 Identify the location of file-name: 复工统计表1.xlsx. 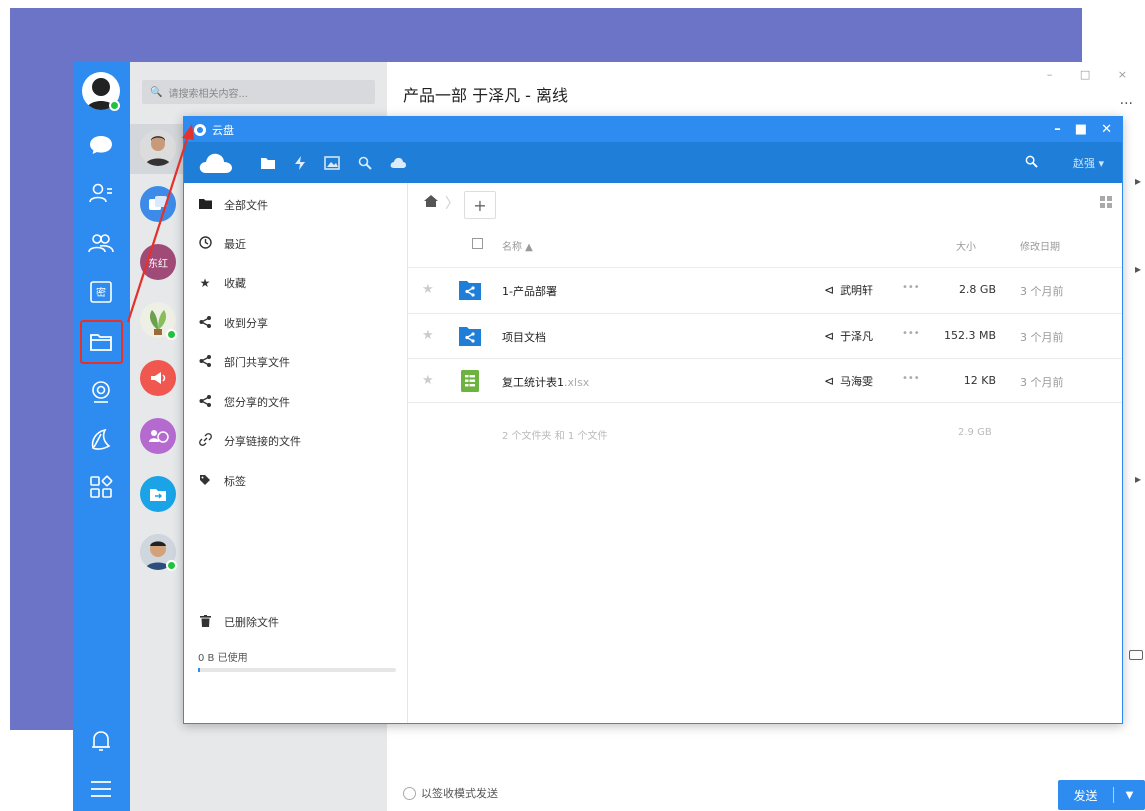
(545, 382).